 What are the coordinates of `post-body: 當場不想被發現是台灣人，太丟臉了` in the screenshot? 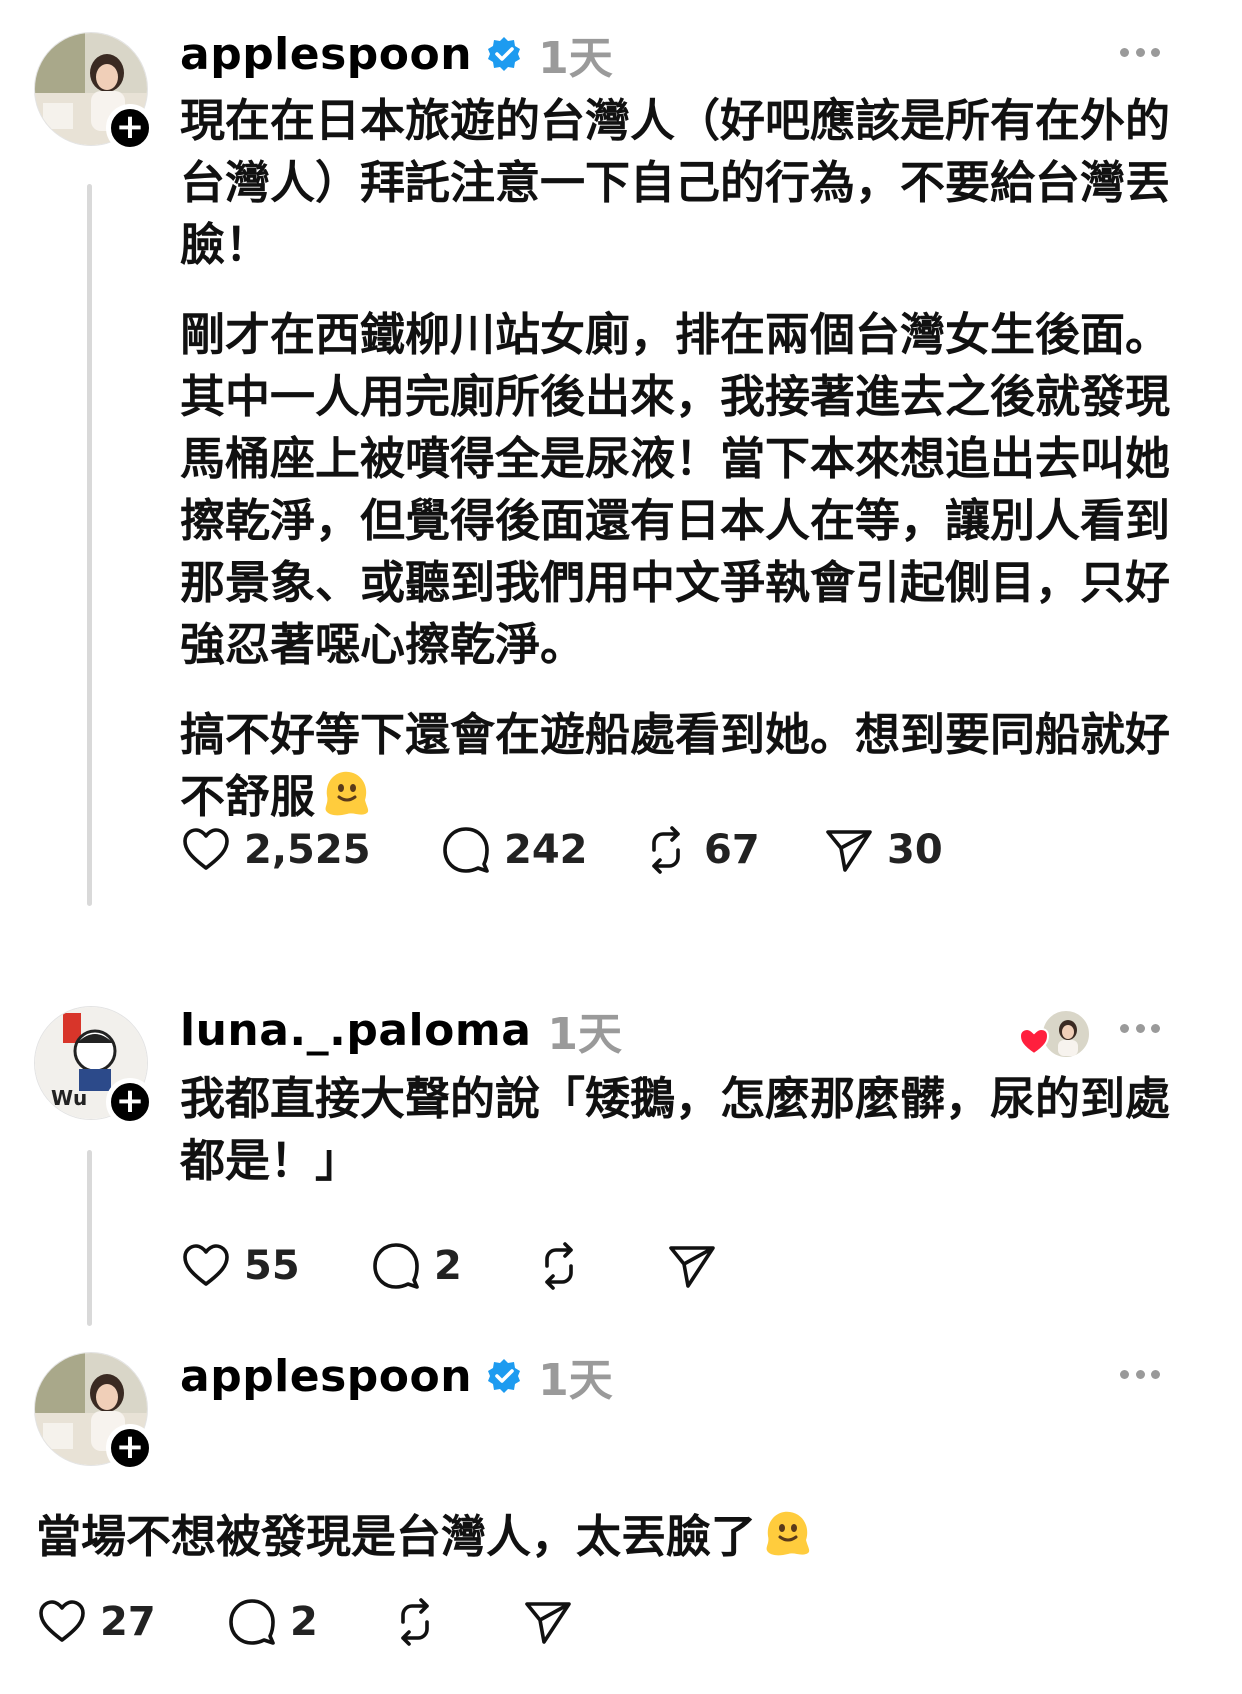 It's located at (586, 1537).